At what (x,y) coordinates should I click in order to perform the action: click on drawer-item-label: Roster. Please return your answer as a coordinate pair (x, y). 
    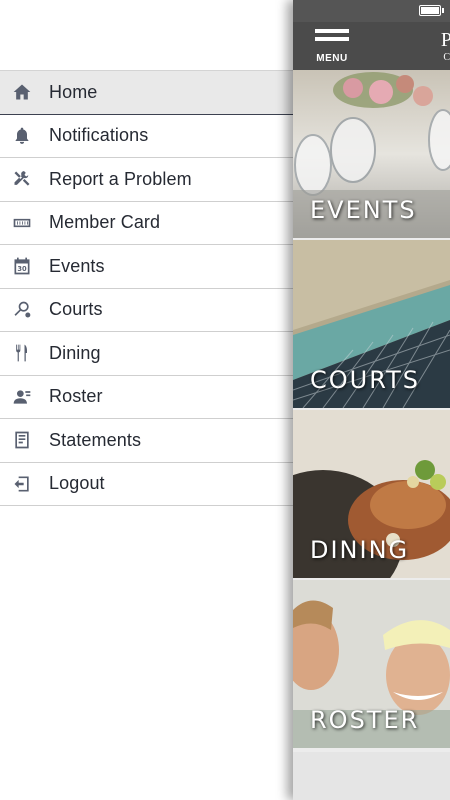
    Looking at the image, I should click on (76, 396).